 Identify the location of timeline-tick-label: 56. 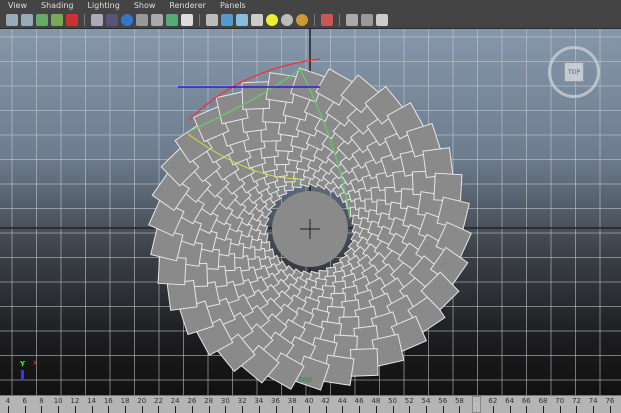
(443, 401).